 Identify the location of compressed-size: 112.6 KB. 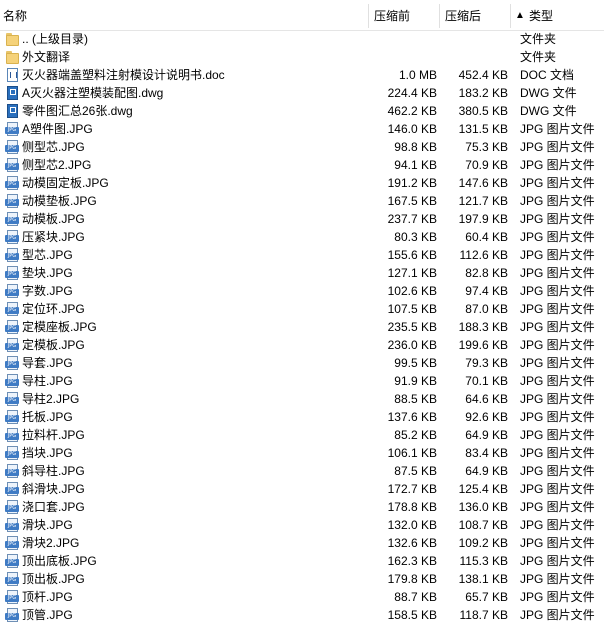
(483, 255).